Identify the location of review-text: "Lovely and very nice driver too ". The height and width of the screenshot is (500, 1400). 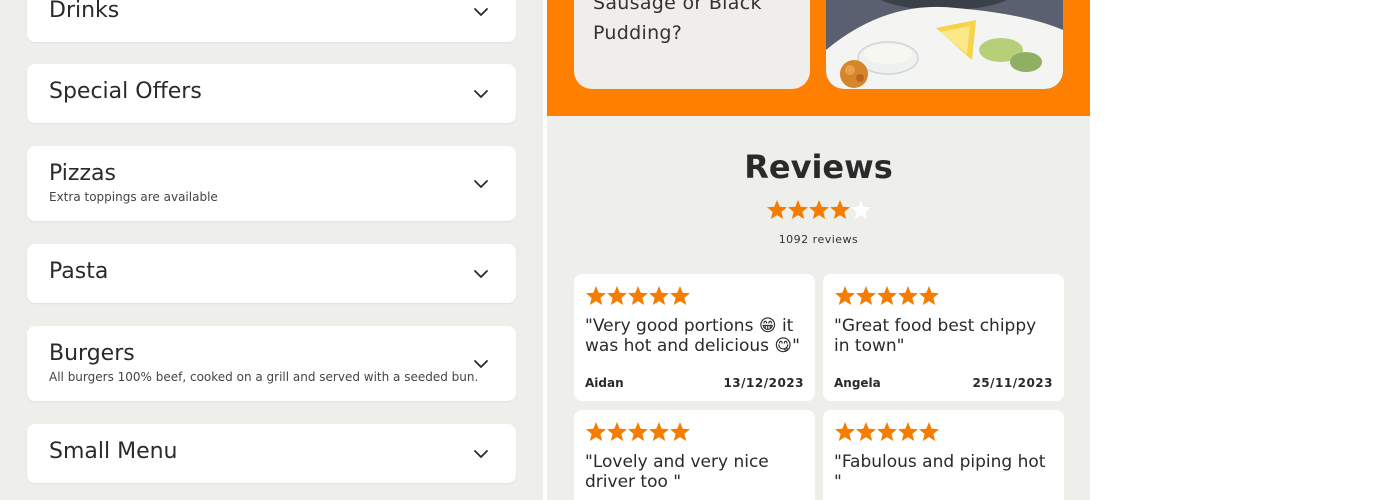
(677, 472).